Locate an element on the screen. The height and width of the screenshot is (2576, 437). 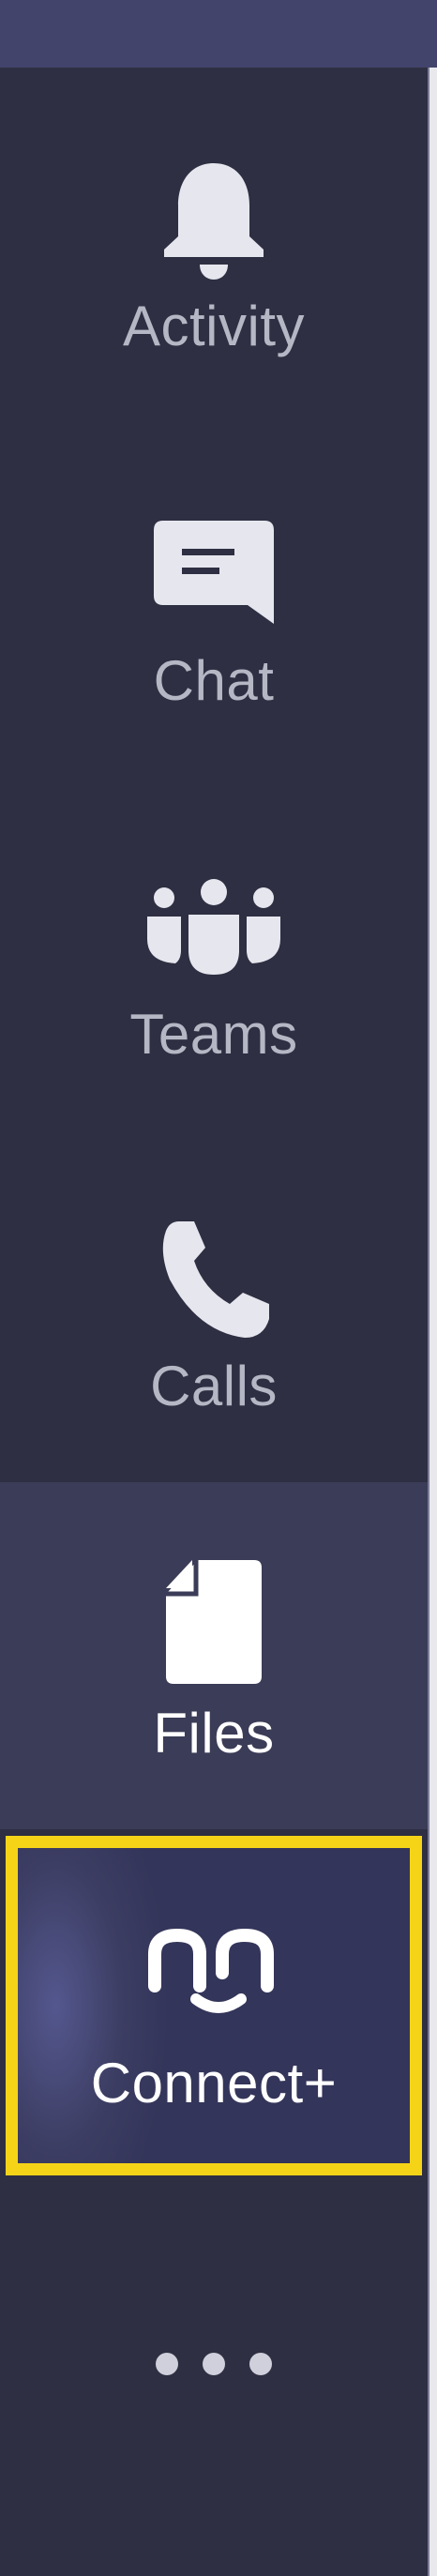
rail-item-chat: Chat is located at coordinates (214, 608).